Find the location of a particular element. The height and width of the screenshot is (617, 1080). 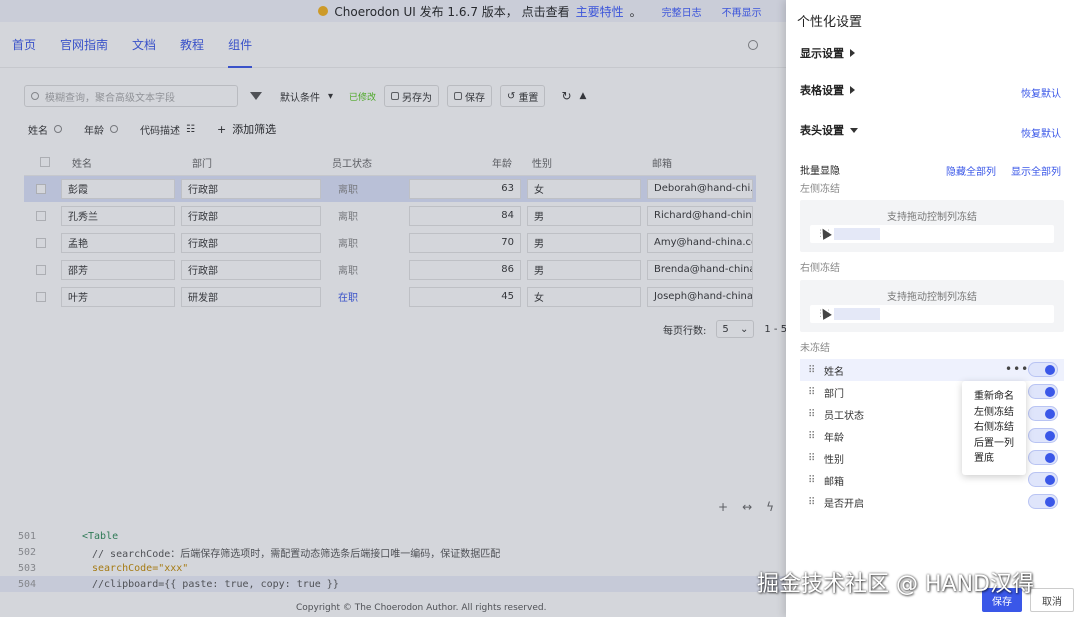

watermark: 掘金技术社区 @ HAND汉得 is located at coordinates (895, 584).